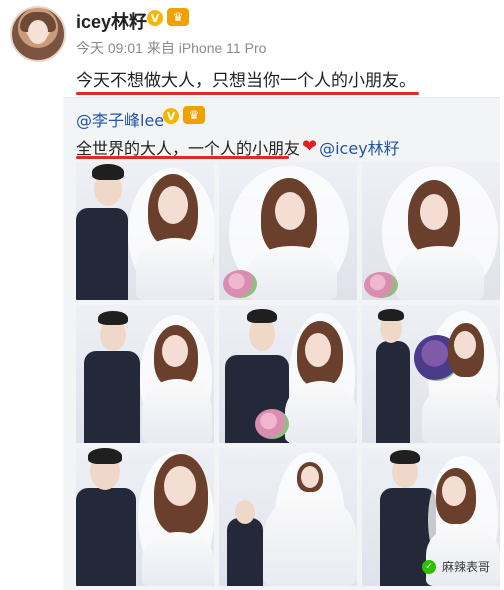  What do you see at coordinates (171, 48) in the screenshot?
I see `post-meta: 今天 09:01 来自 iPhone 11 Pro` at bounding box center [171, 48].